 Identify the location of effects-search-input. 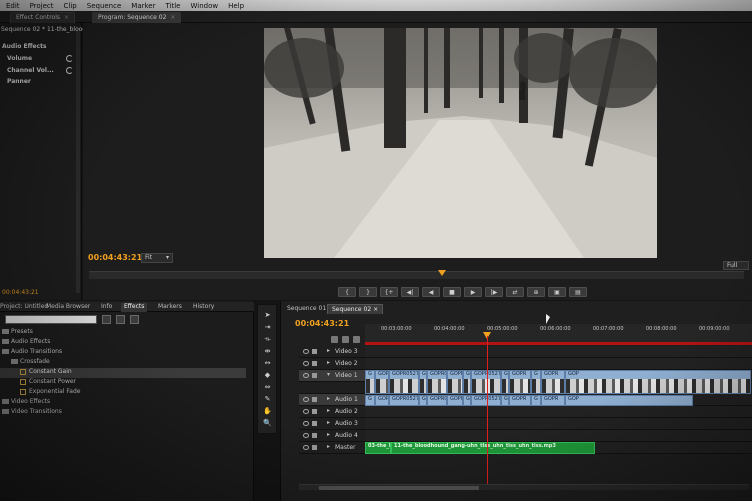
(51, 319).